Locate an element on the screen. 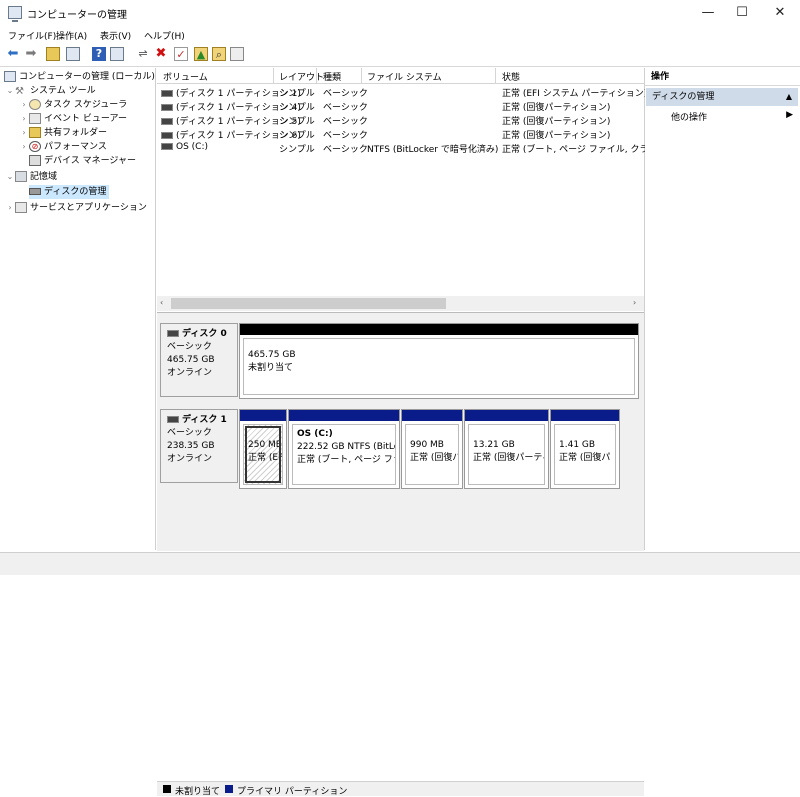  disk1-size: 238.35 GB is located at coordinates (191, 446).